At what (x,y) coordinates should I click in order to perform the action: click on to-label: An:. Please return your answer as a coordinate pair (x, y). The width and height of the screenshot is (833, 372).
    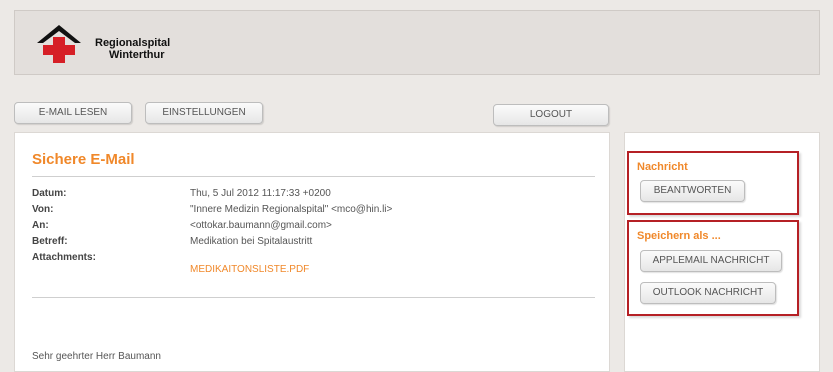
    Looking at the image, I should click on (40, 225).